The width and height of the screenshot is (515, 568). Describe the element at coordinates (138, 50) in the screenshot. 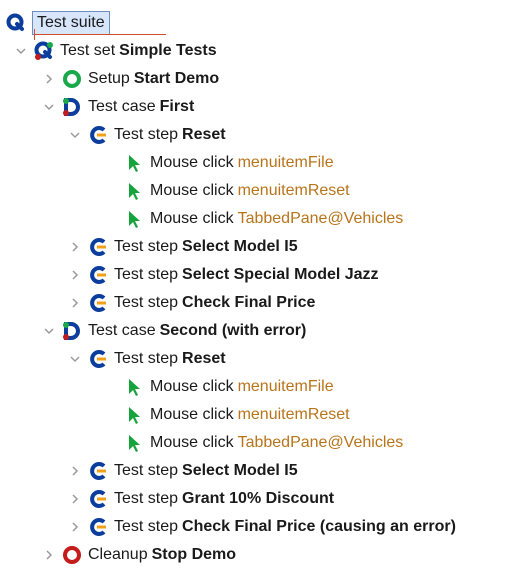

I see `tree-node-text: Test set Simple Tests` at that location.